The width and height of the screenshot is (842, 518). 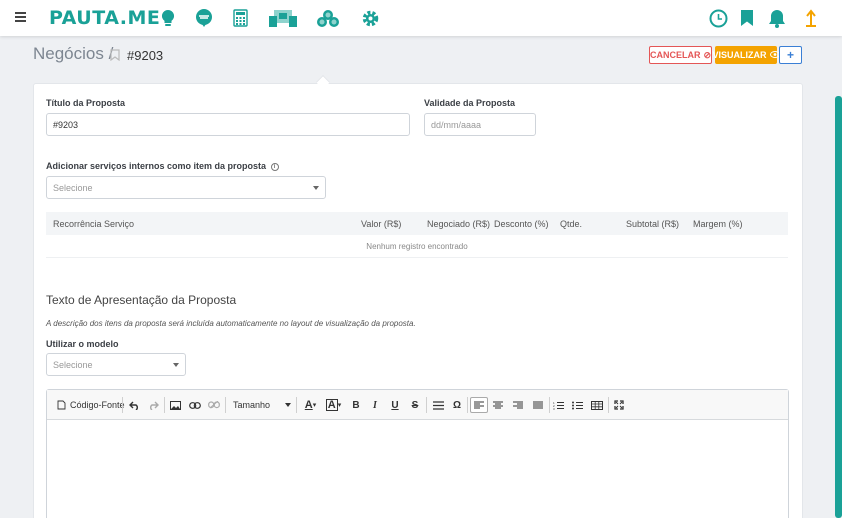 What do you see at coordinates (395, 405) in the screenshot?
I see `underline-button: U` at bounding box center [395, 405].